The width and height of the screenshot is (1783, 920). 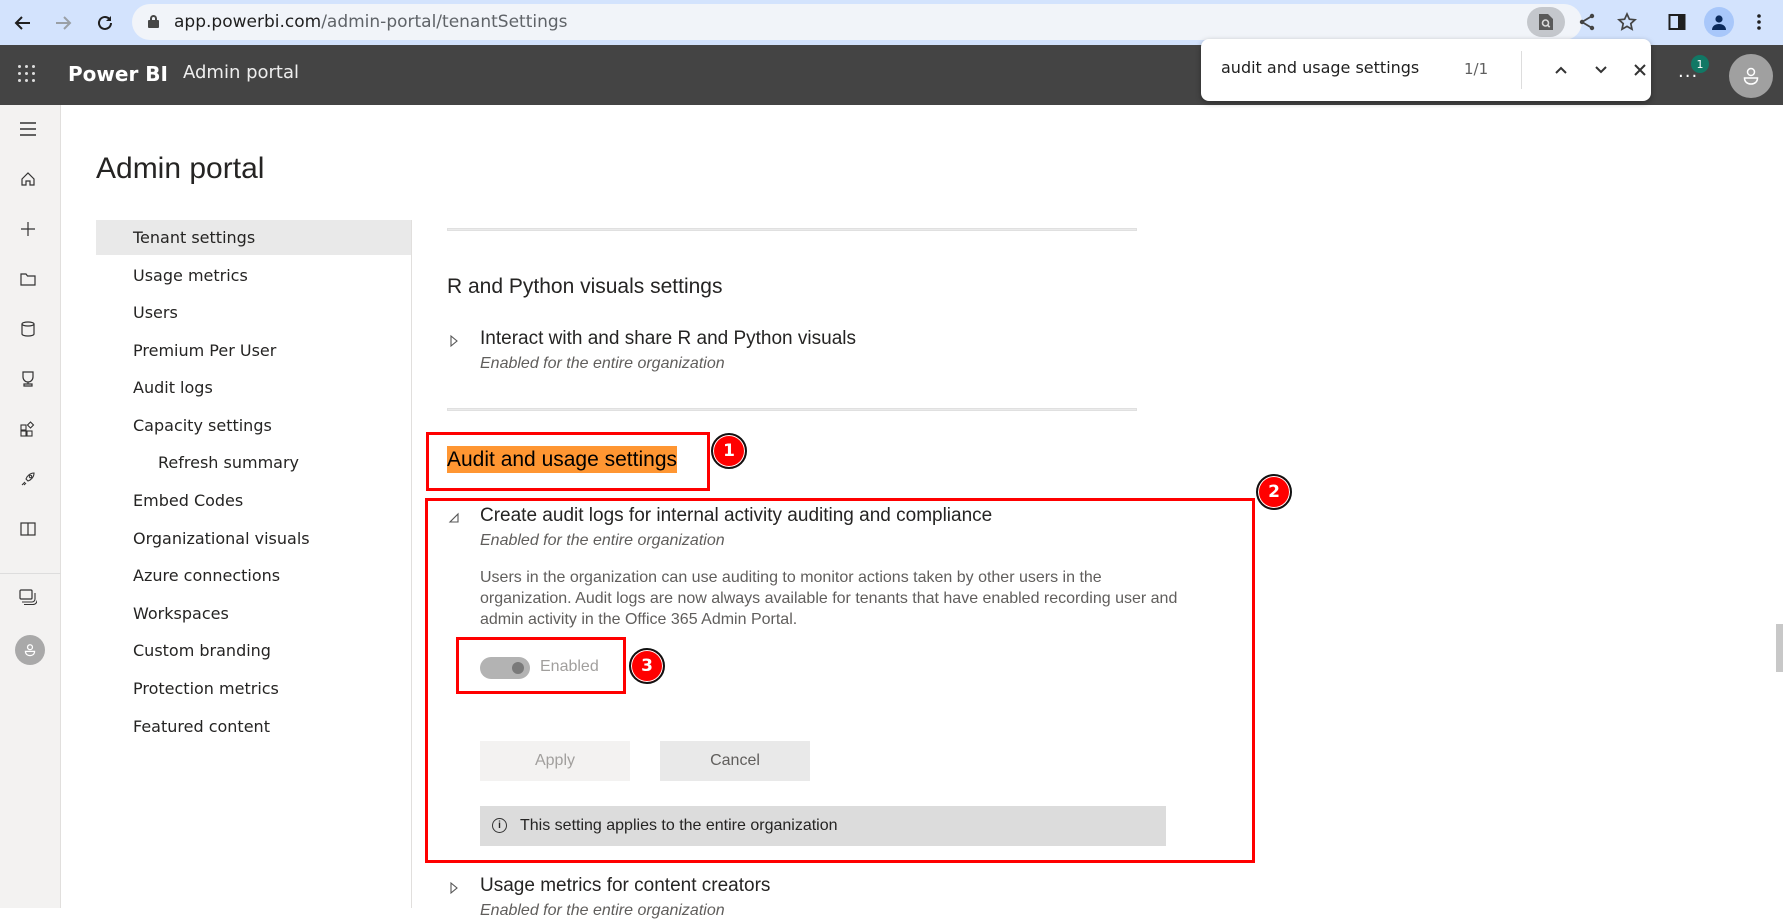 I want to click on nav-item-refresh-summary: Refresh summary, so click(x=253, y=462).